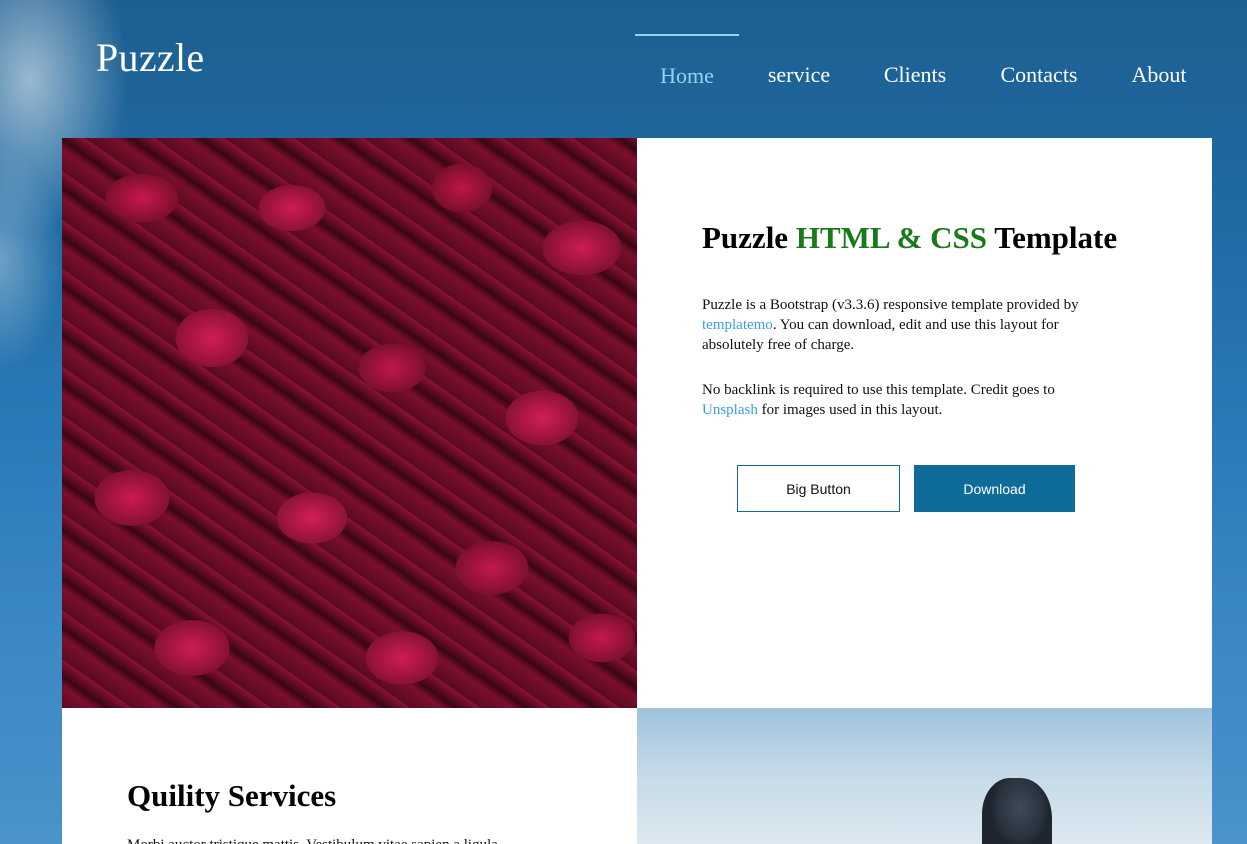  I want to click on templatemo-link: templatemo, so click(737, 325).